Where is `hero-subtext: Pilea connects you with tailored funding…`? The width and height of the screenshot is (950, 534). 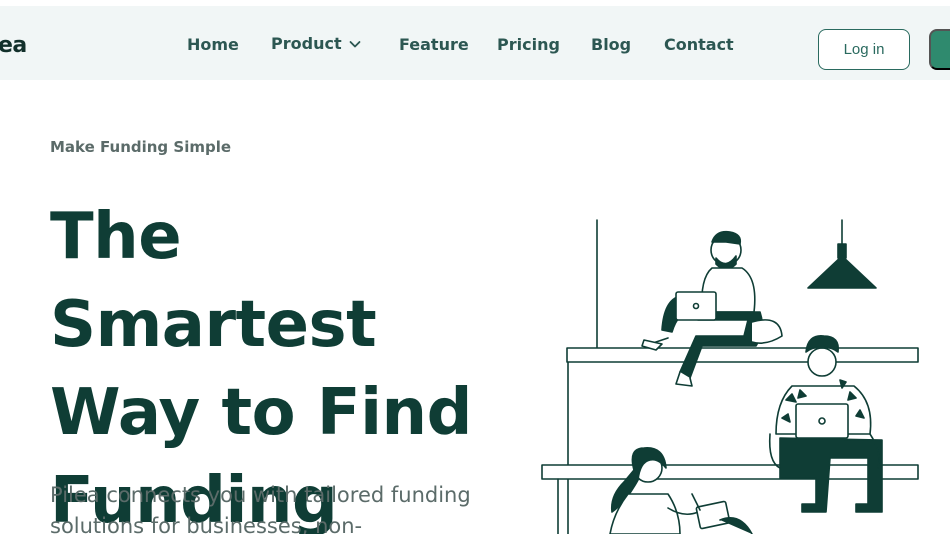
hero-subtext: Pilea connects you with tailored funding… is located at coordinates (260, 508).